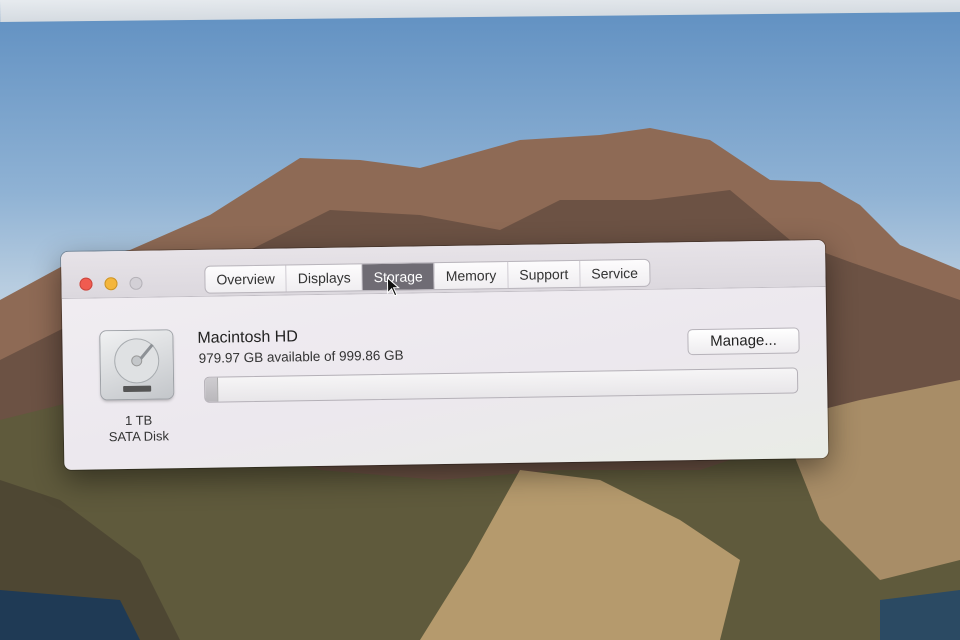 This screenshot has height=640, width=960. Describe the element at coordinates (471, 275) in the screenshot. I see `tab-memory: Memory` at that location.